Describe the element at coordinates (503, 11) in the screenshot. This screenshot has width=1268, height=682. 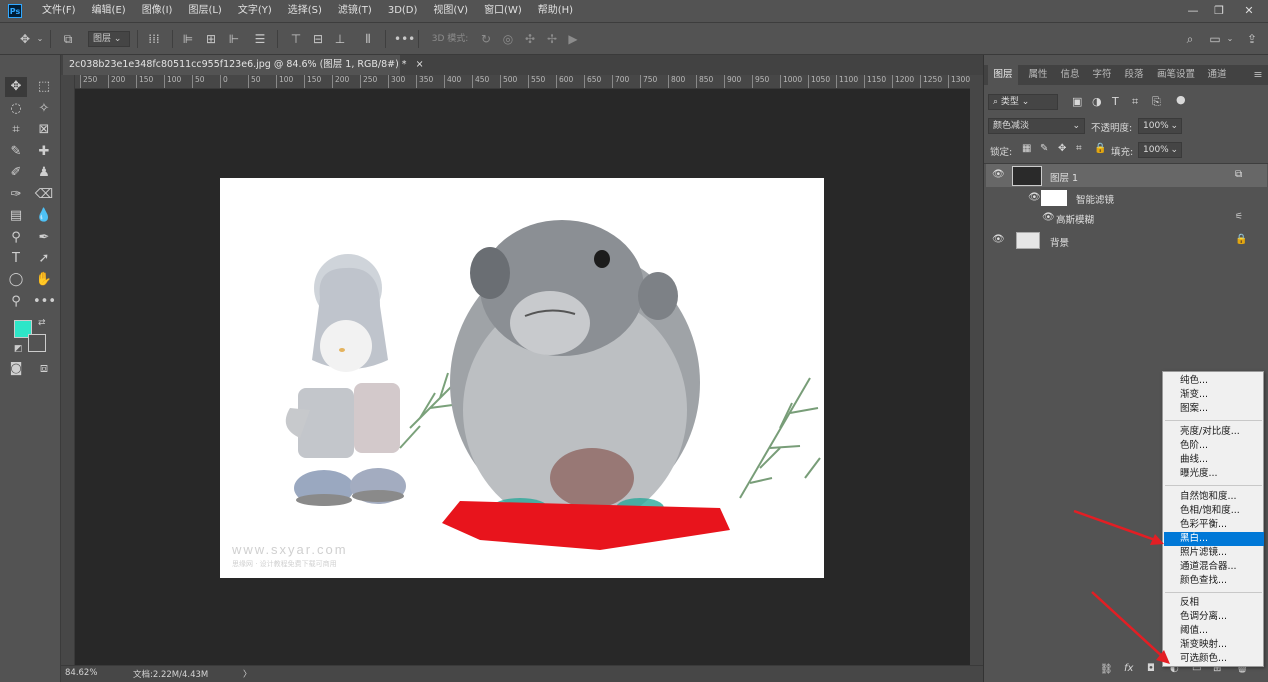
I see `menu-window: 窗口(W)` at that location.